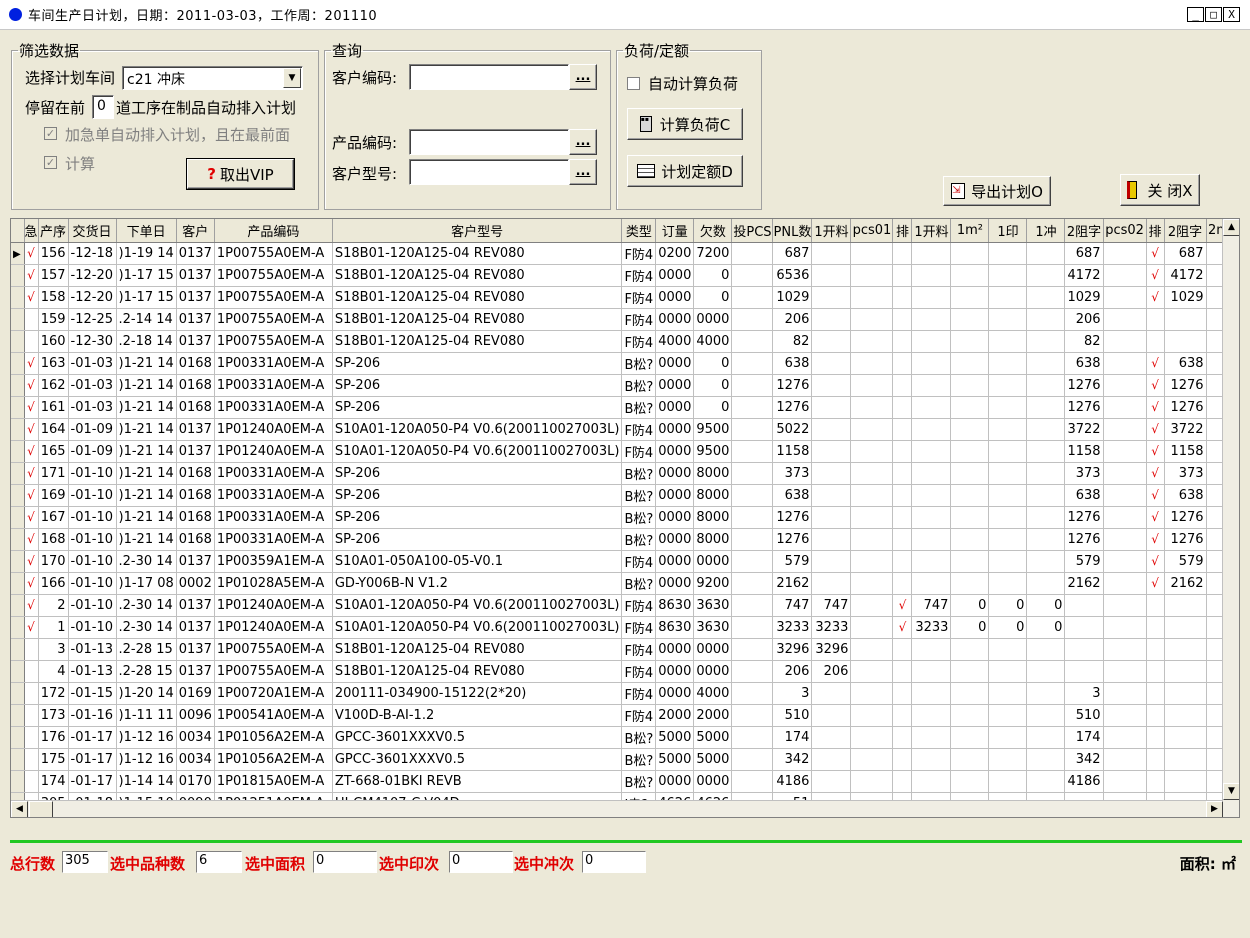 The image size is (1250, 938). I want to click on table-cell: 4186, so click(792, 781).